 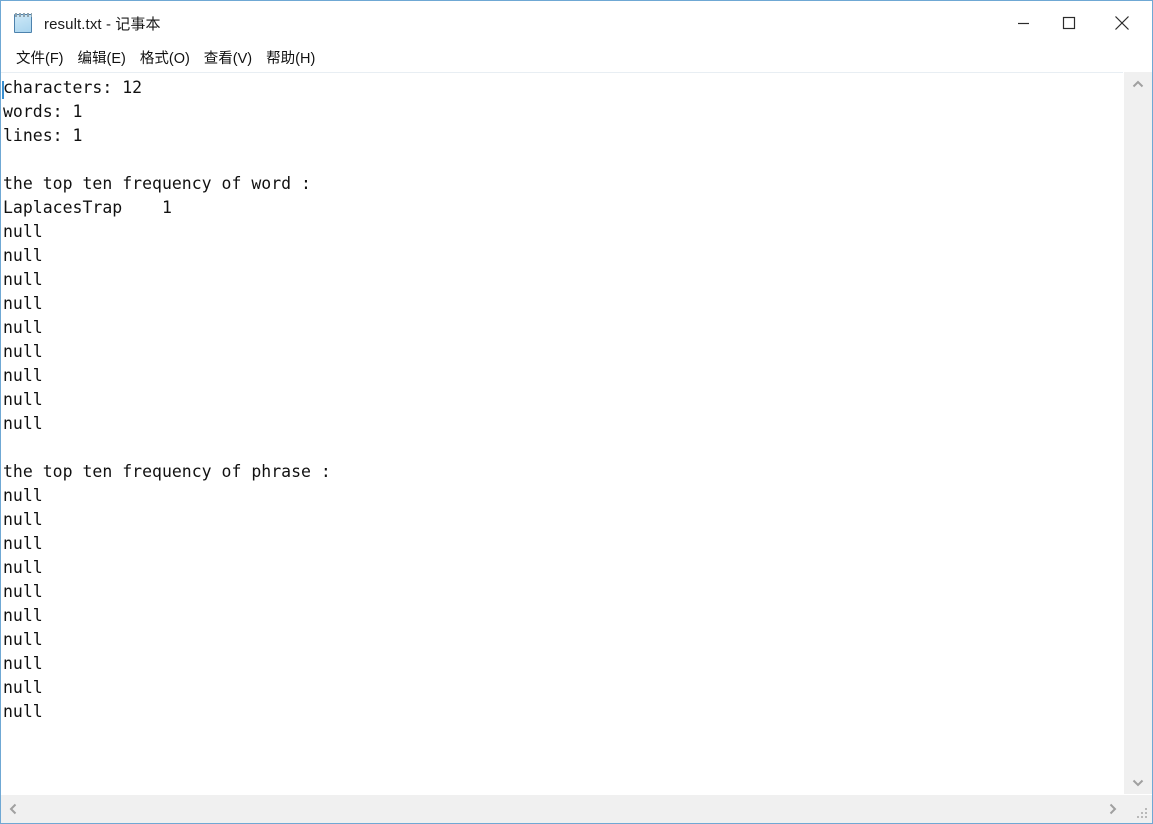 I want to click on menu-bar: 文件(F) 编辑(E) 格式(O) 查看(V) 帮助(H), so click(x=576, y=58).